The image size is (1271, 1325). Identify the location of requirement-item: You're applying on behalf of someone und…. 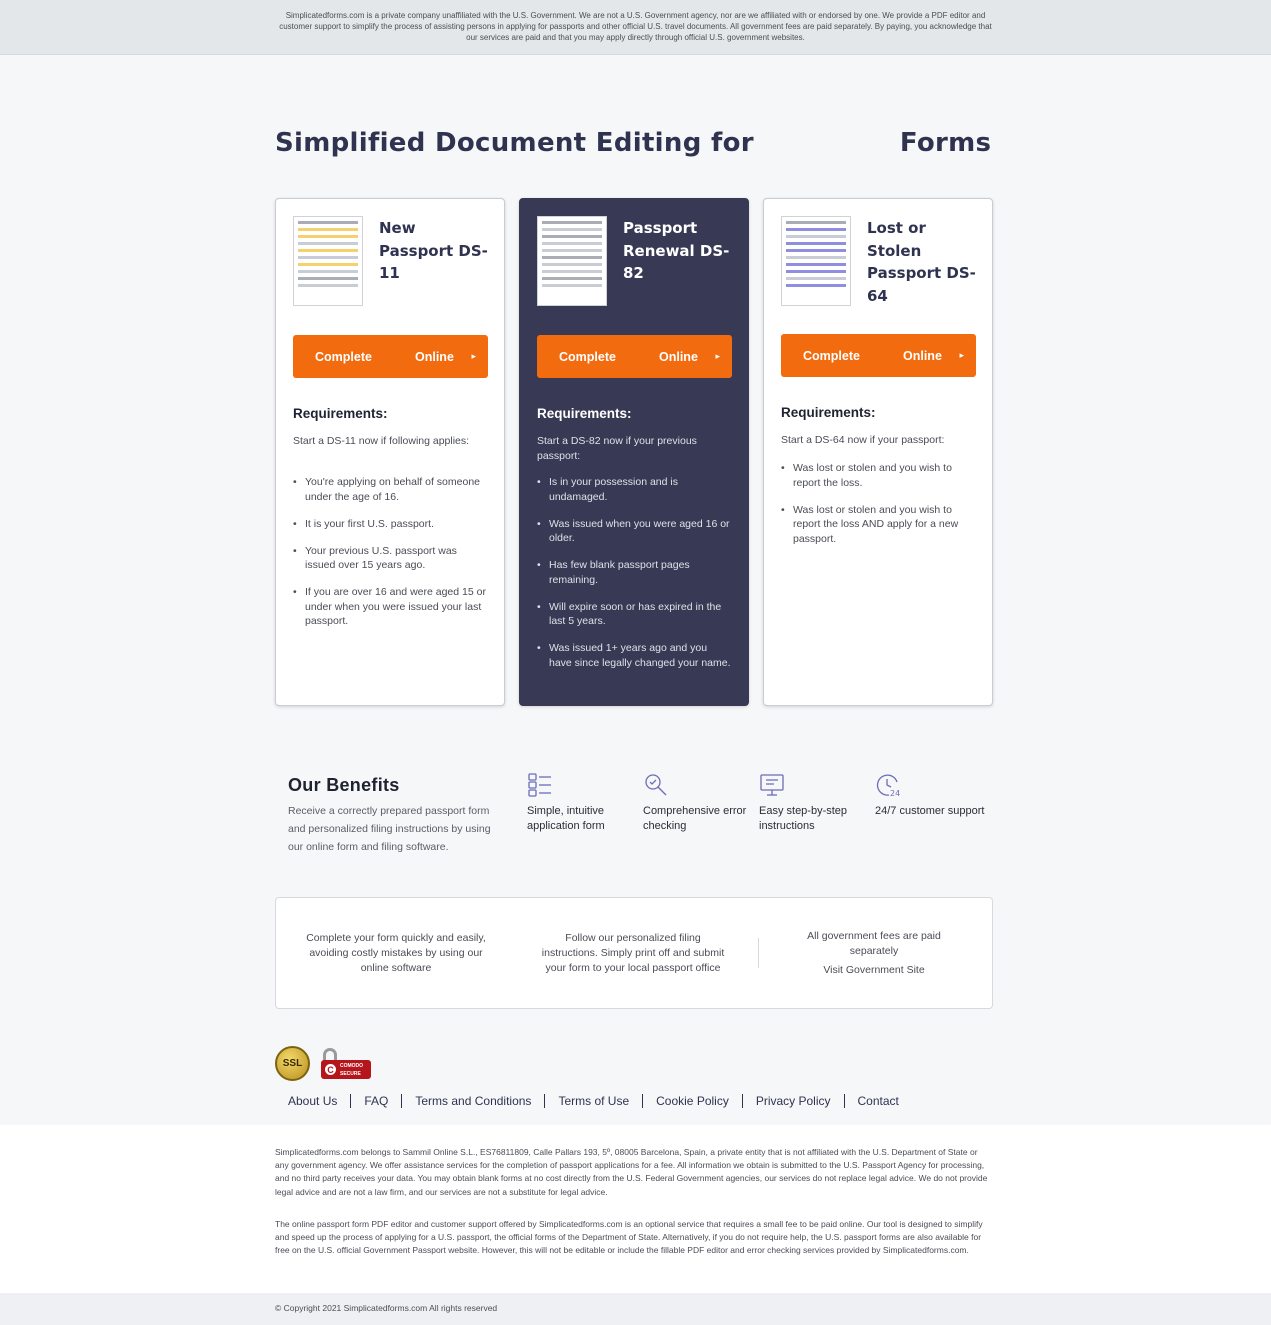
(390, 489).